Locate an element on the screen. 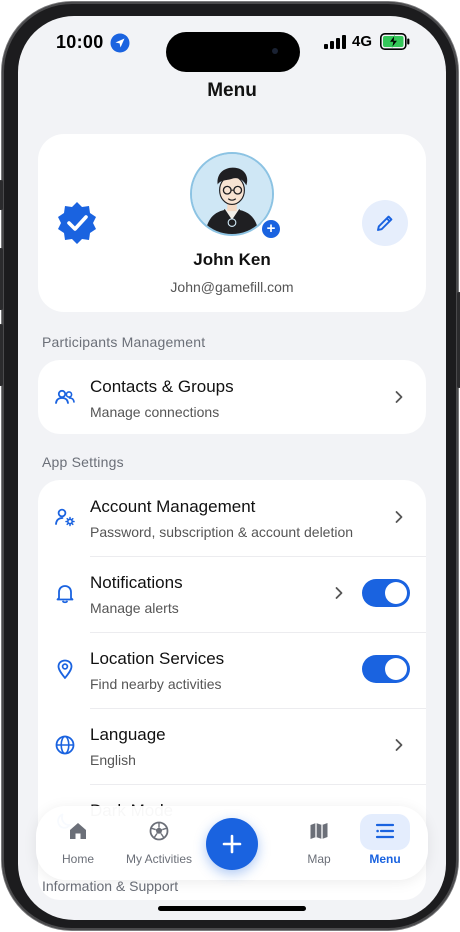 This screenshot has height=932, width=460. menu-item-title: Language is located at coordinates (128, 734).